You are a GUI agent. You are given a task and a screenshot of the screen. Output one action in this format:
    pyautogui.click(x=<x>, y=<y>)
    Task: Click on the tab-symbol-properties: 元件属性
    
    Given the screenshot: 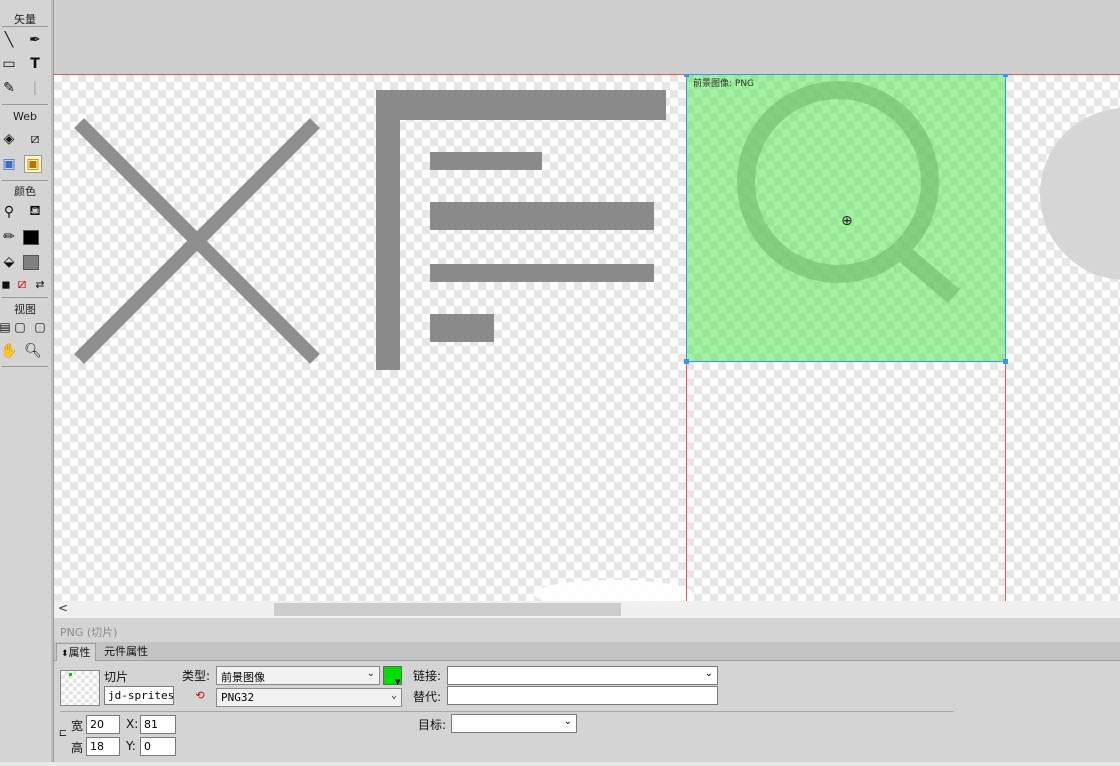 What is the action you would take?
    pyautogui.click(x=126, y=651)
    